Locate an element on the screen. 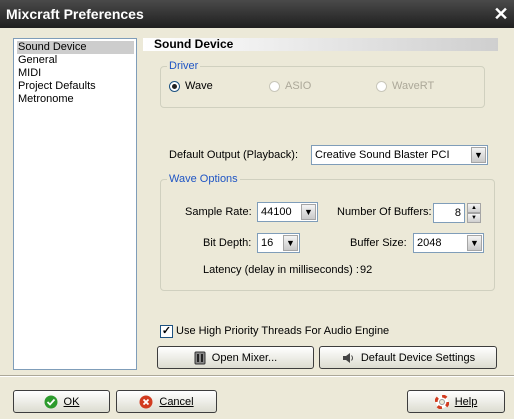  cancel-label: Cancel is located at coordinates (176, 401).